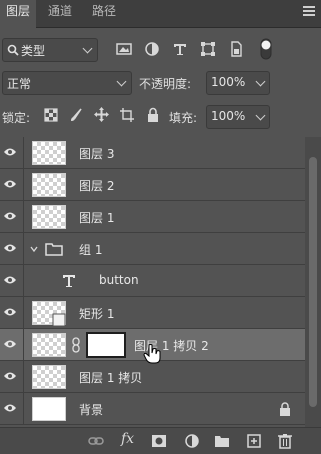  What do you see at coordinates (152, 49) in the screenshot?
I see `adjustment-filter-icon` at bounding box center [152, 49].